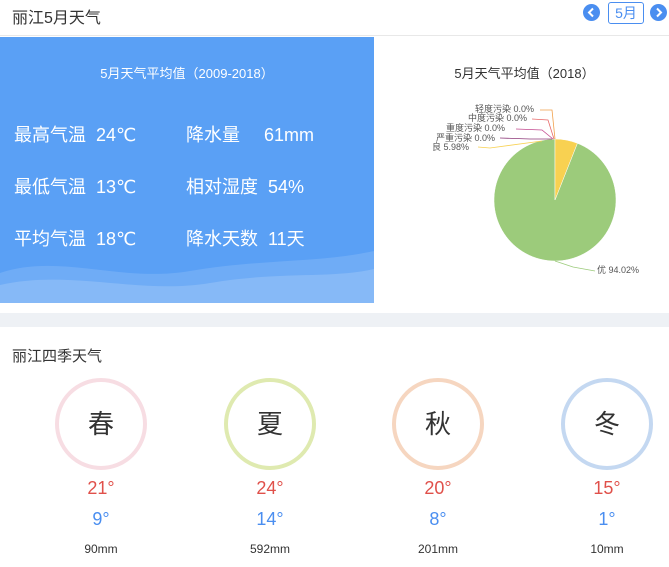 The width and height of the screenshot is (669, 567). I want to click on stat-min-temp: 最低气温 13℃, so click(75, 186).